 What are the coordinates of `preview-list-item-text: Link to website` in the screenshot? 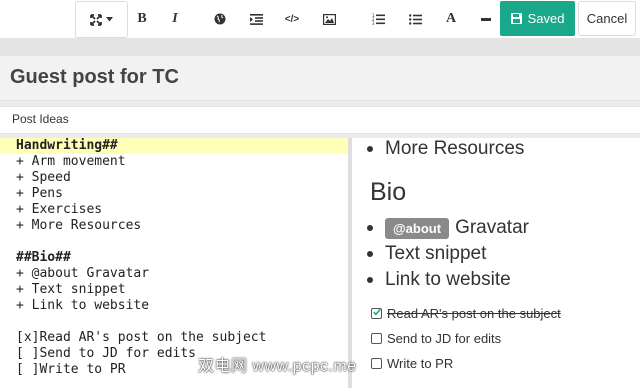 It's located at (448, 279).